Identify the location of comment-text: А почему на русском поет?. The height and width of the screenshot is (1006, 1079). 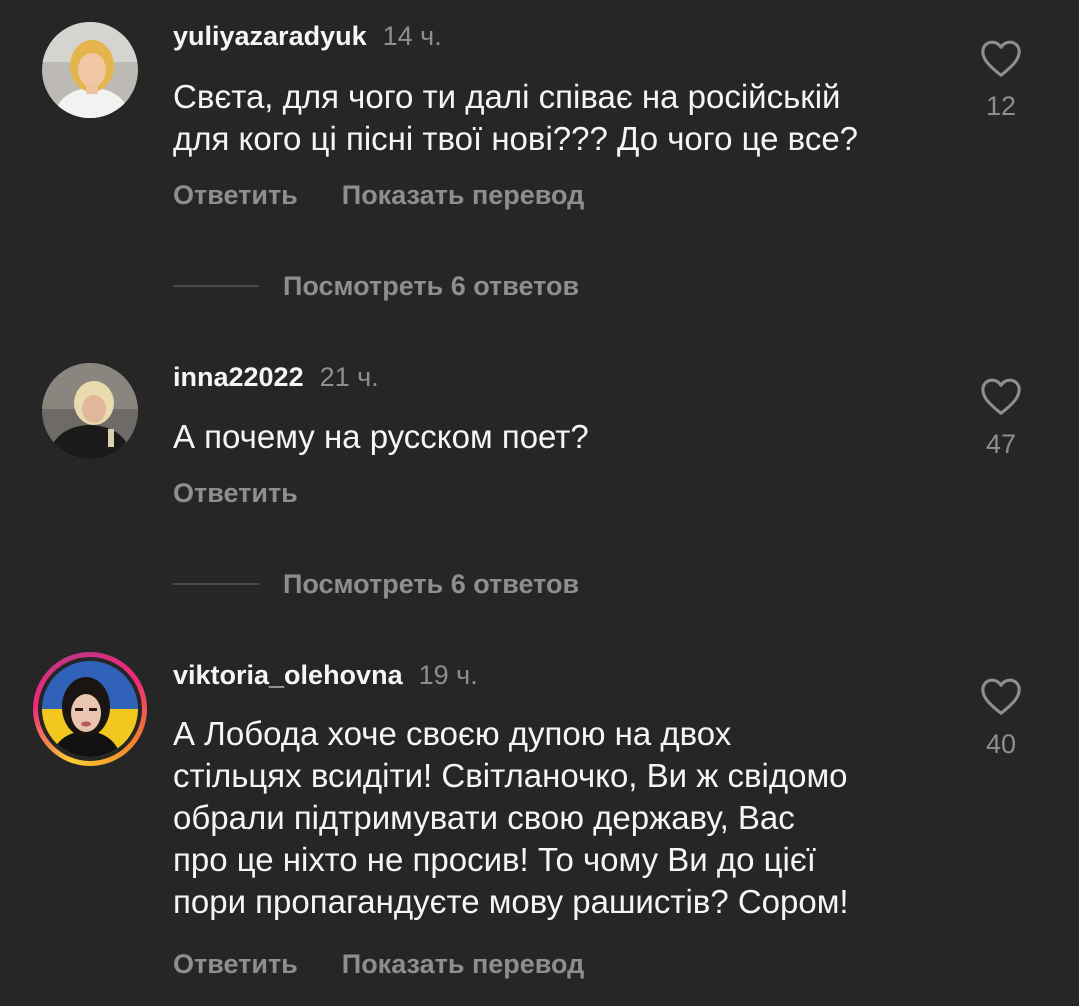
(381, 436).